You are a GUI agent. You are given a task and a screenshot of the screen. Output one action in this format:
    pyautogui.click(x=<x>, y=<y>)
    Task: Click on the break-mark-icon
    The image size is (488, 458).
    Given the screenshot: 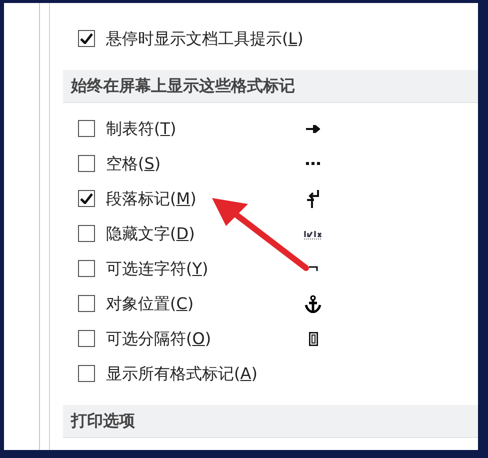 What is the action you would take?
    pyautogui.click(x=313, y=339)
    